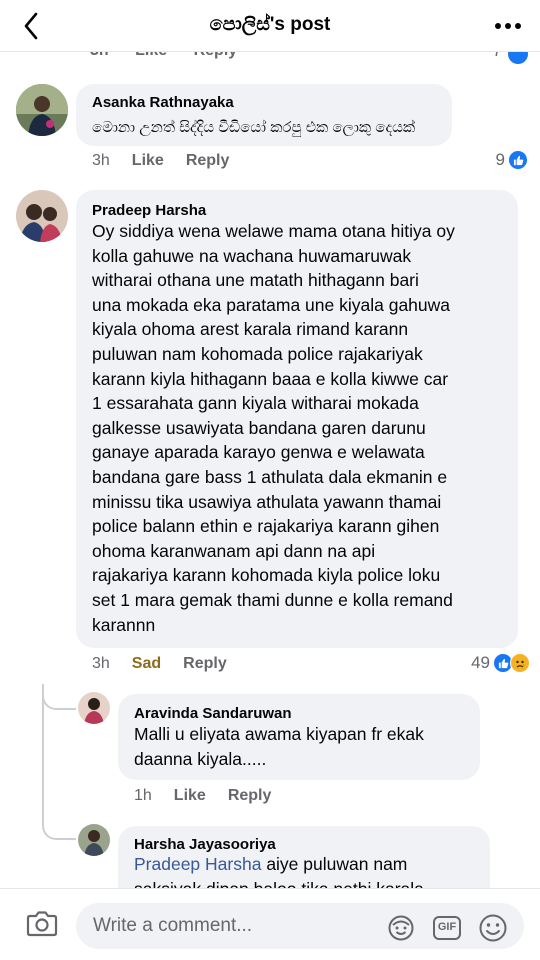 The width and height of the screenshot is (540, 960). What do you see at coordinates (279, 734) in the screenshot?
I see `reply-text: Malli u eliyata awama kiyapan fr ekak` at bounding box center [279, 734].